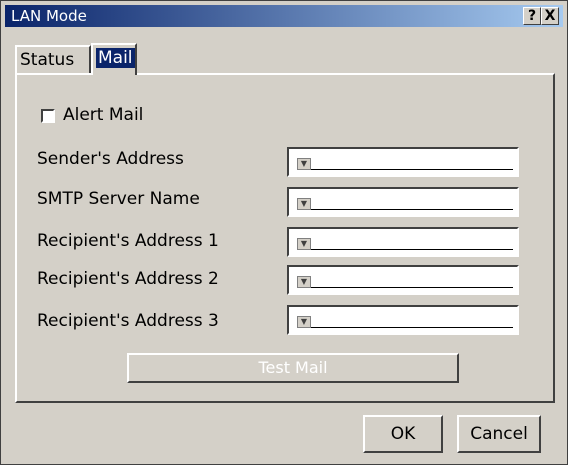 This screenshot has height=465, width=568. I want to click on senders-address-label: Sender's Address, so click(110, 159).